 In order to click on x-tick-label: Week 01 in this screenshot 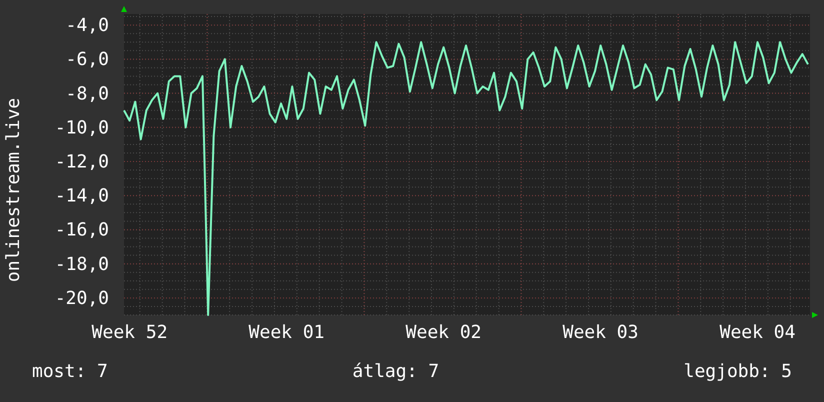, I will do `click(286, 332)`.